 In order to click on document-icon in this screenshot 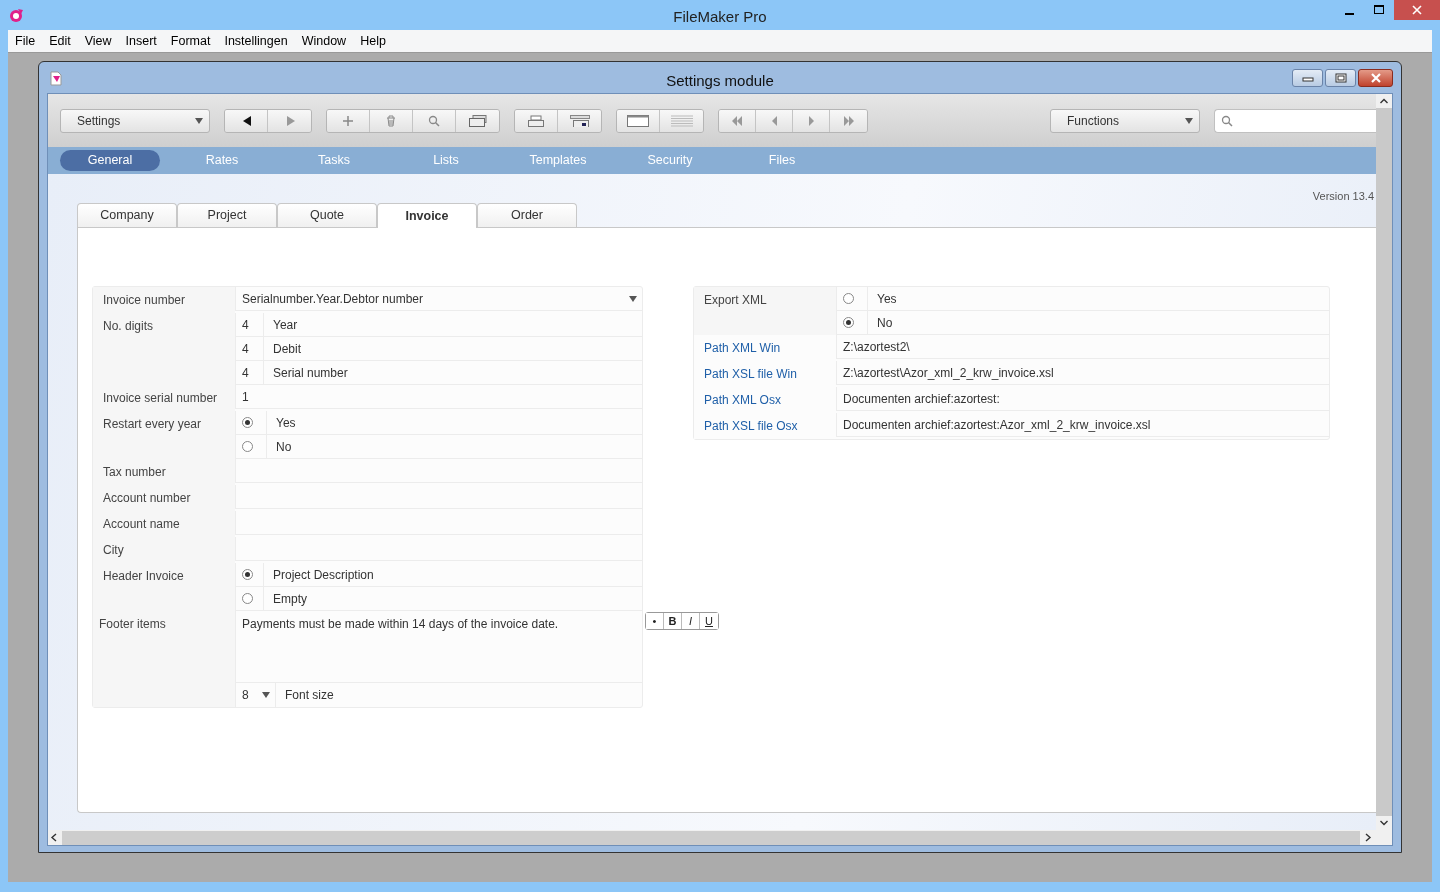, I will do `click(56, 78)`.